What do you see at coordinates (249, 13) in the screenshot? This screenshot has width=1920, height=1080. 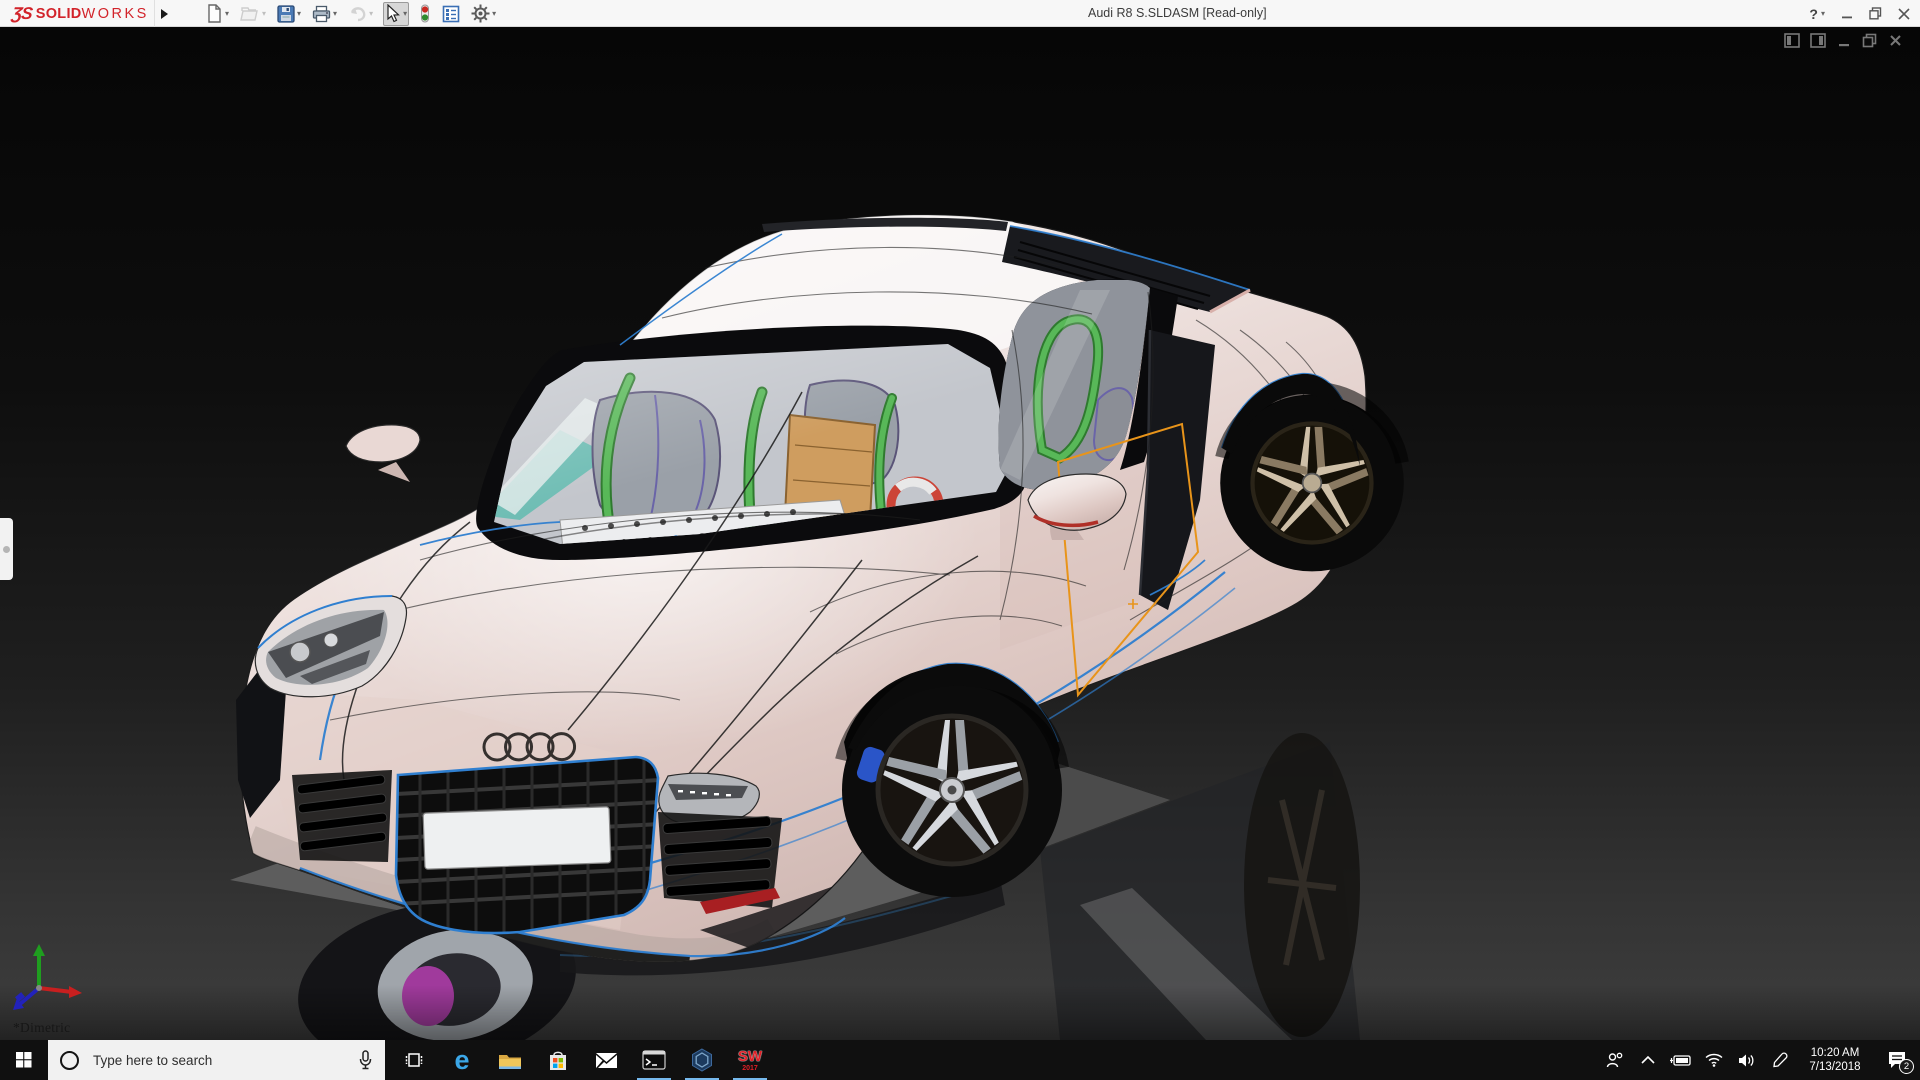 I see `open-folder-icon` at bounding box center [249, 13].